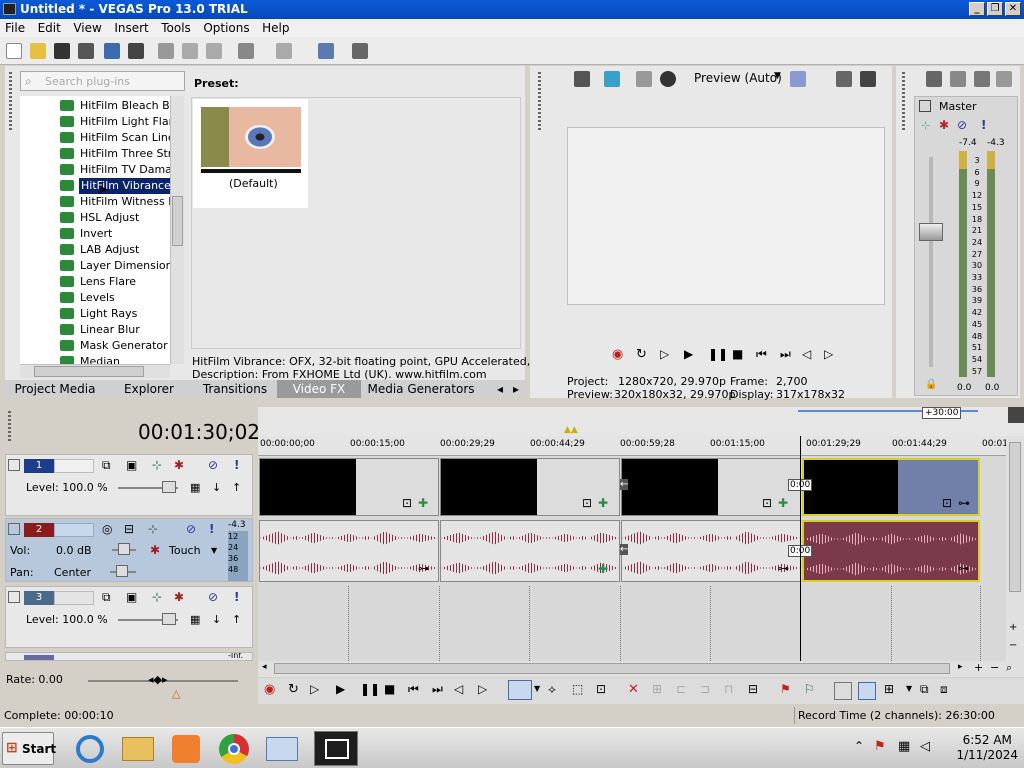  What do you see at coordinates (275, 27) in the screenshot?
I see `menu-help: Help` at bounding box center [275, 27].